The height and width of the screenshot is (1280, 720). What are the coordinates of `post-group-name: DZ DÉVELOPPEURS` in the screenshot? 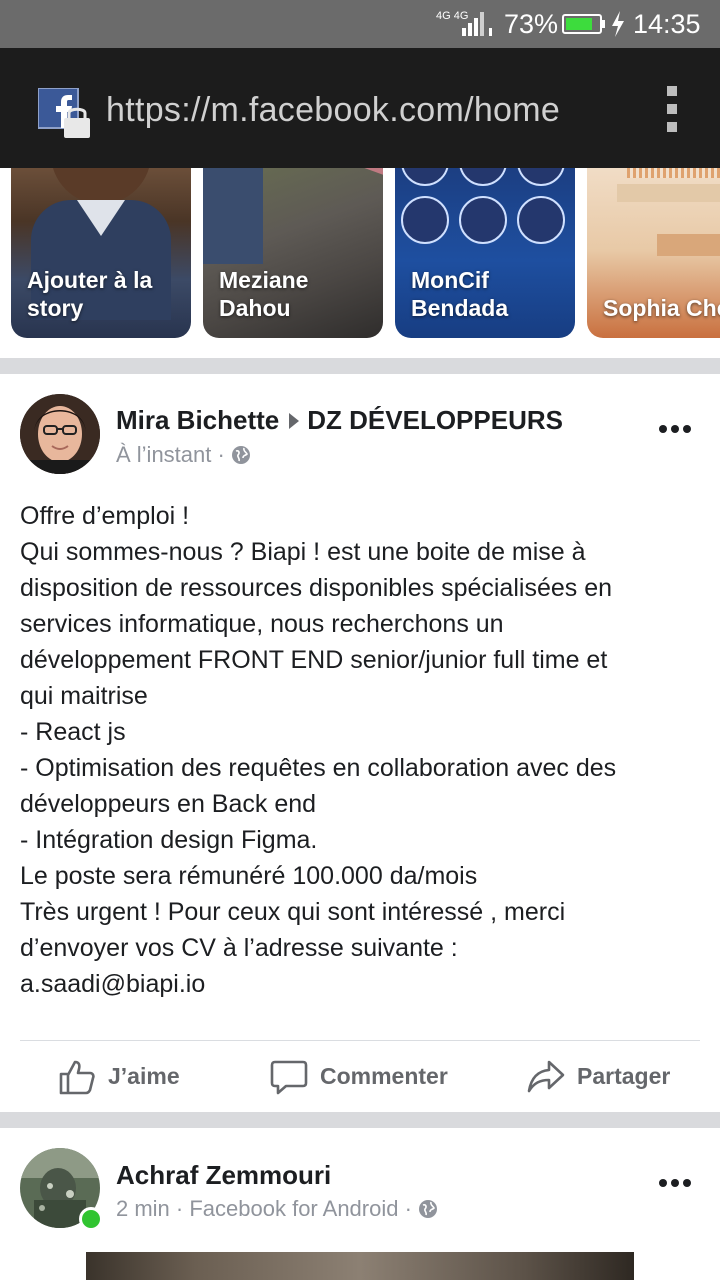 It's located at (435, 420).